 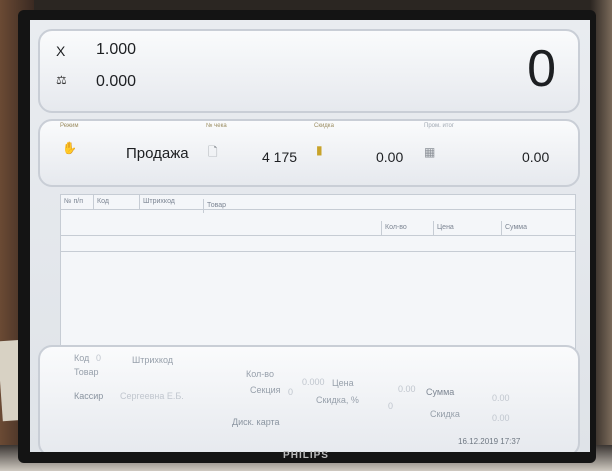 I want to click on sum-value: 0.00, so click(x=501, y=398).